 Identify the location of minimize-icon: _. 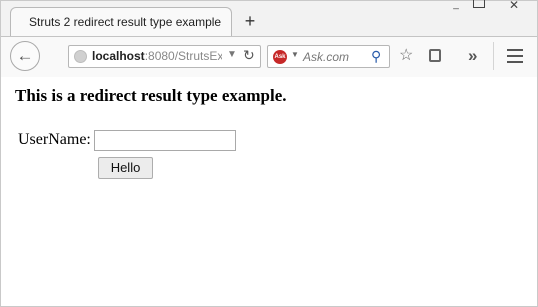
(456, 5).